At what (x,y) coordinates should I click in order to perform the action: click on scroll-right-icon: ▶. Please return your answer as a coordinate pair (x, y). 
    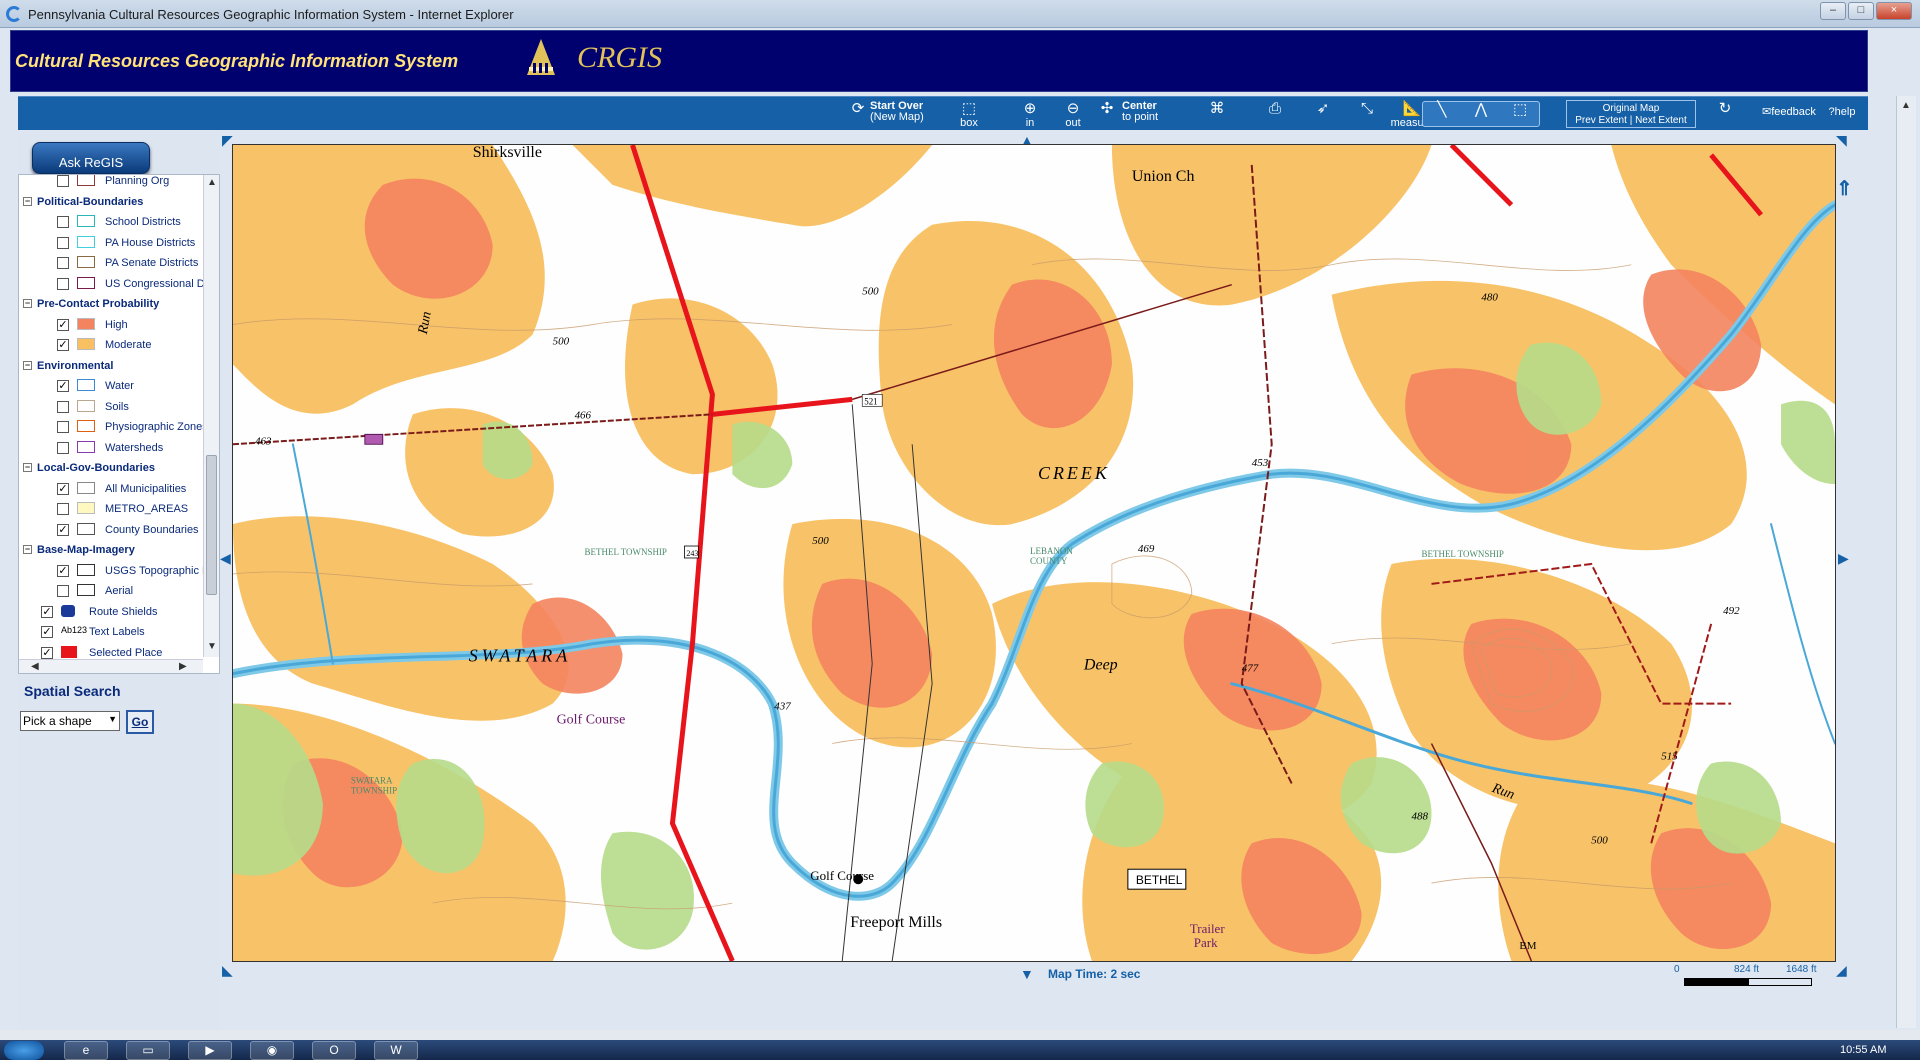
    Looking at the image, I should click on (183, 666).